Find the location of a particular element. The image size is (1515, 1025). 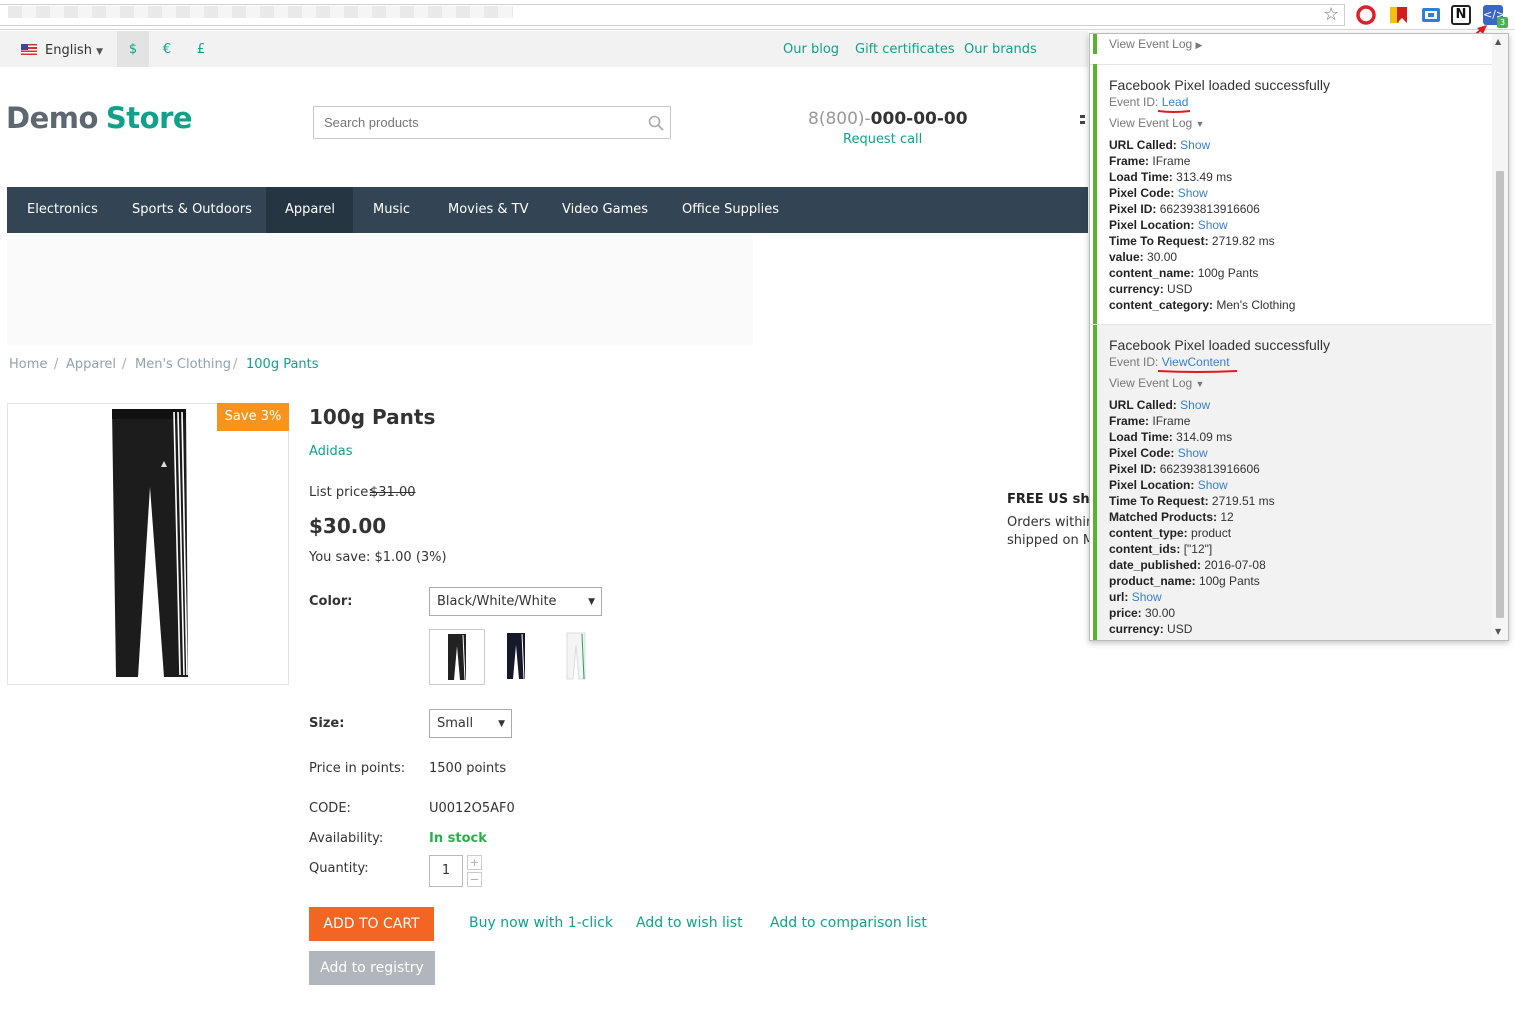

event-field-key: date_published: is located at coordinates (1155, 565).